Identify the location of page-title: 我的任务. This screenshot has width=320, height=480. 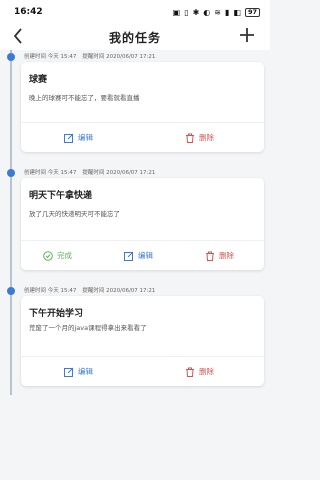
(134, 37).